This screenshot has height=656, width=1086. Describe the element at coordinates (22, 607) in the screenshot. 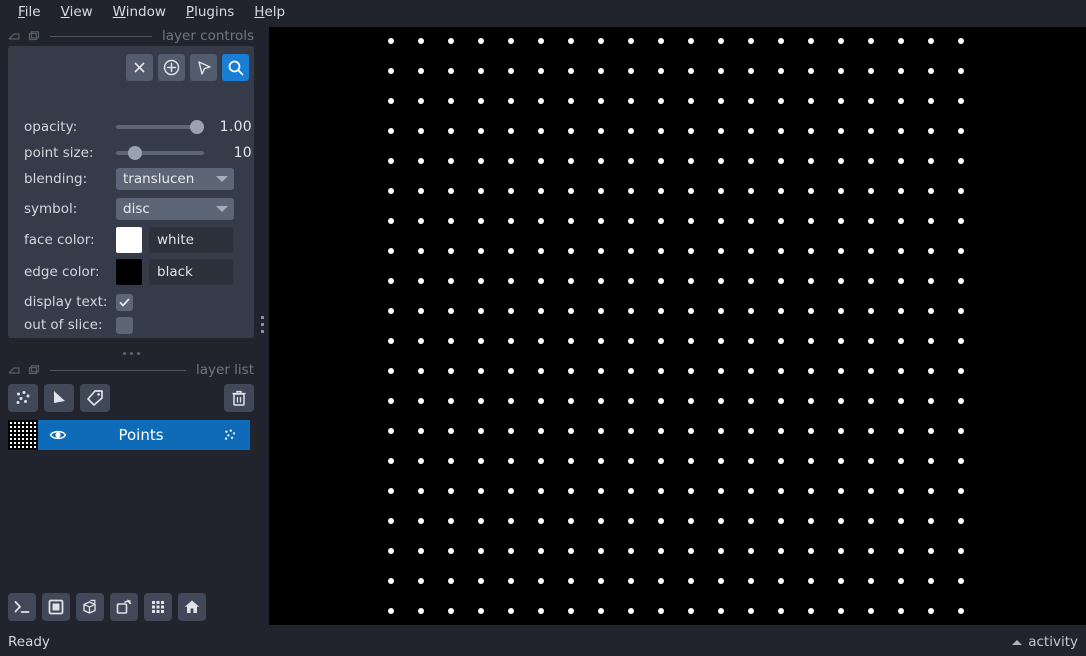

I see `console-button` at that location.